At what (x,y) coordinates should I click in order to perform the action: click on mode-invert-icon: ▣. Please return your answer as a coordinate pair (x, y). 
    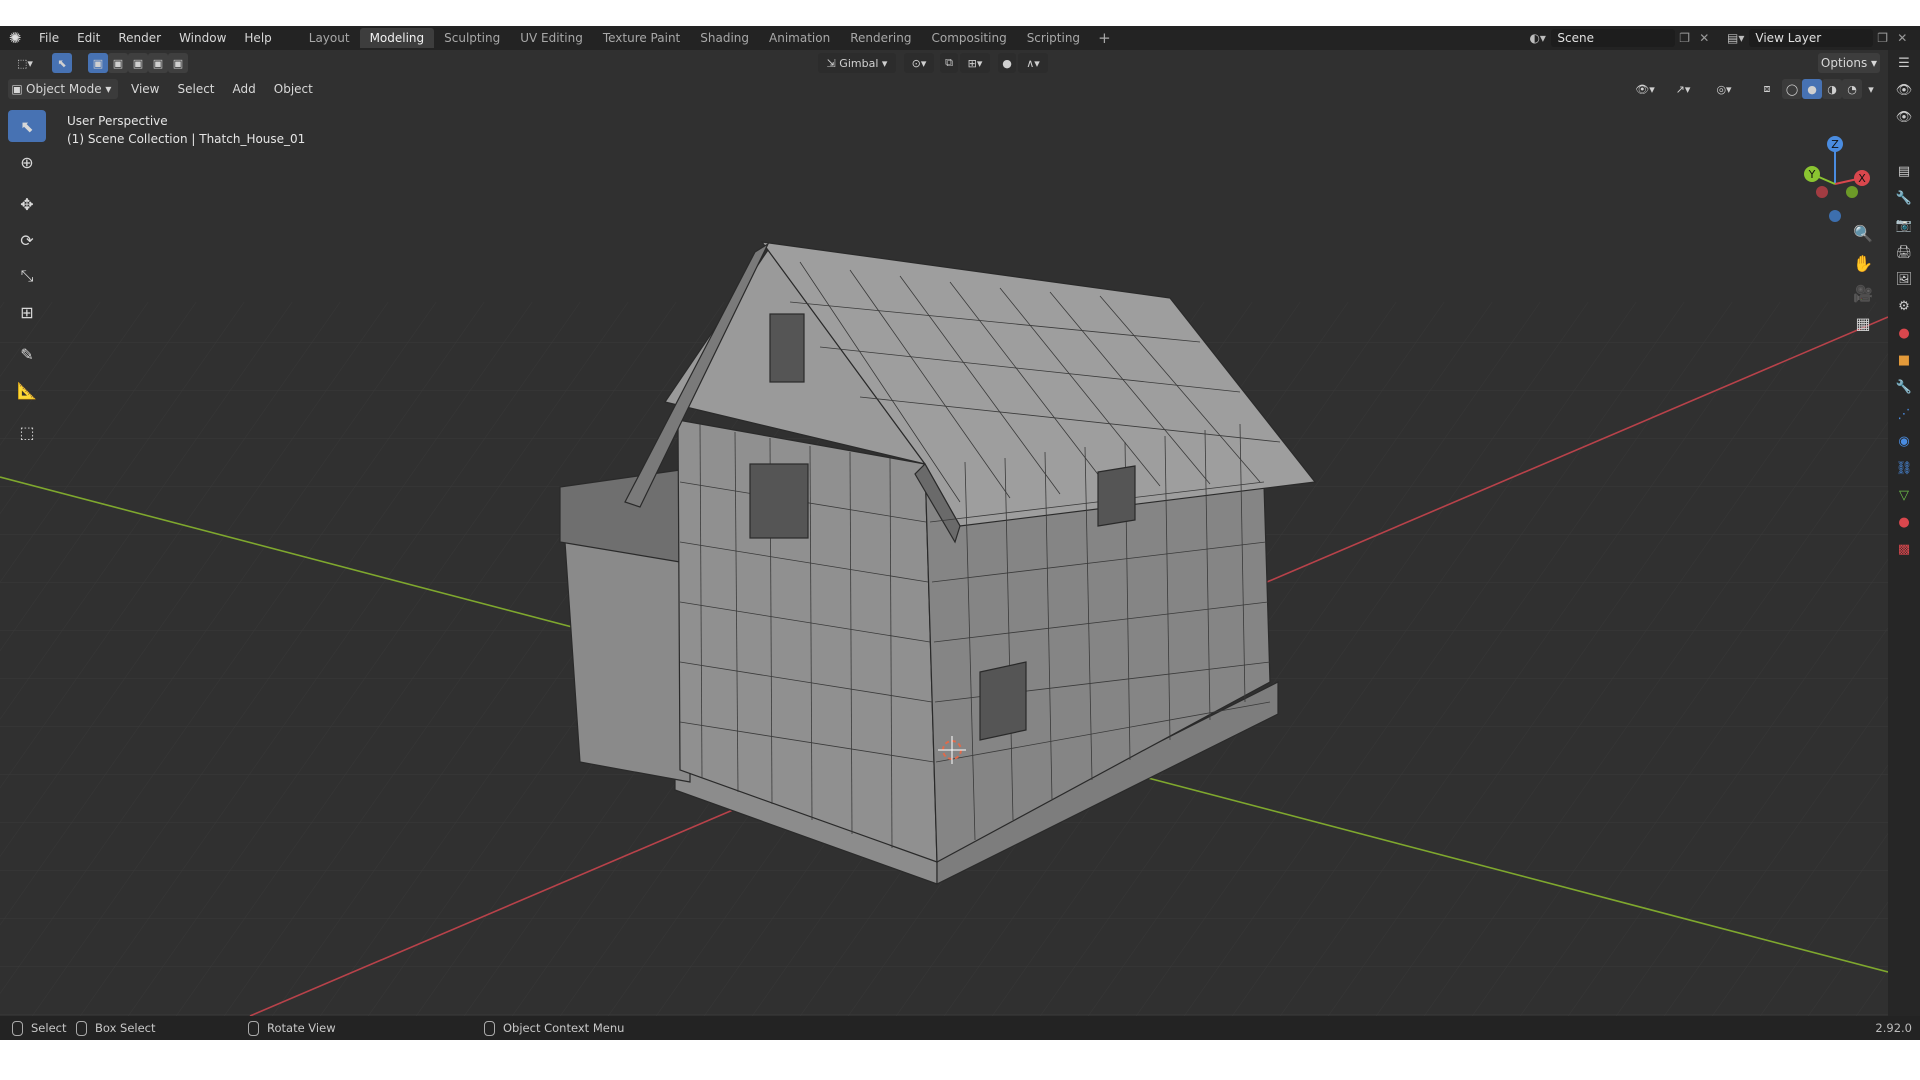
    Looking at the image, I should click on (158, 63).